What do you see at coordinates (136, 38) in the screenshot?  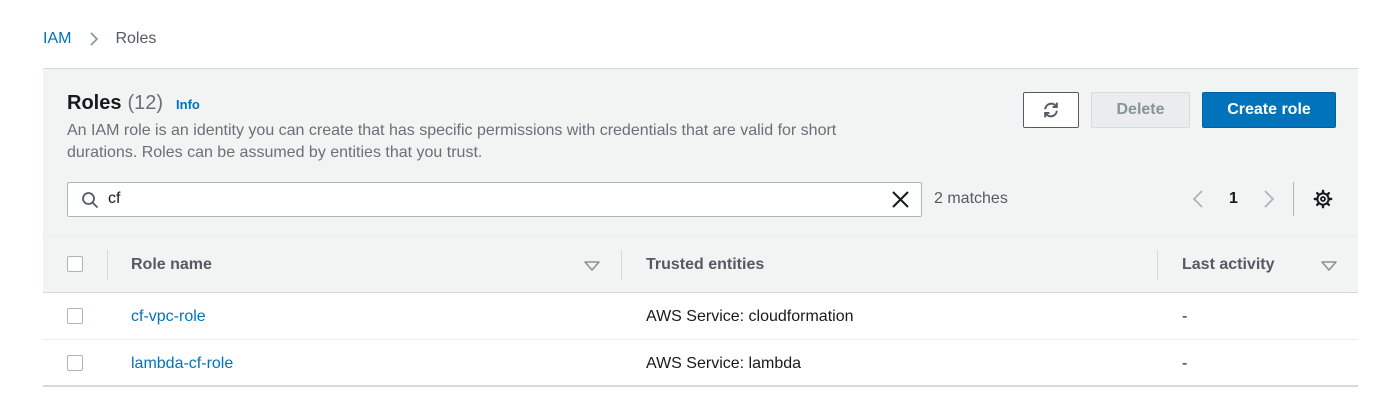 I see `breadcrumb-current: Roles` at bounding box center [136, 38].